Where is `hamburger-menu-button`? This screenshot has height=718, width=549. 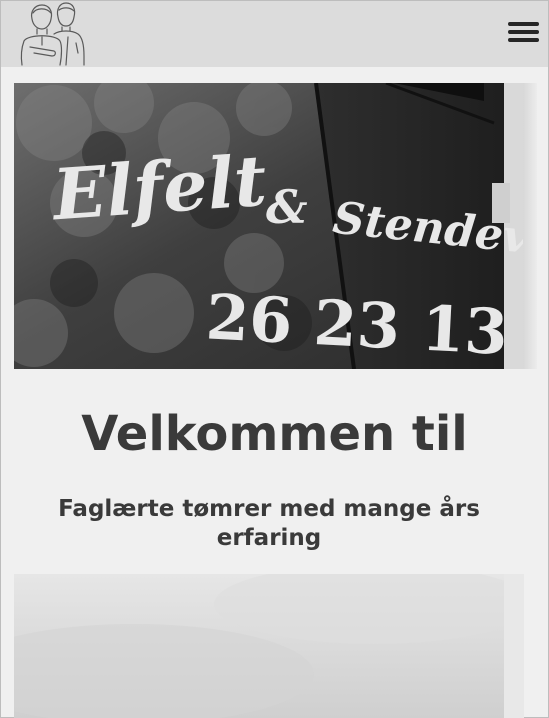 hamburger-menu-button is located at coordinates (523, 33).